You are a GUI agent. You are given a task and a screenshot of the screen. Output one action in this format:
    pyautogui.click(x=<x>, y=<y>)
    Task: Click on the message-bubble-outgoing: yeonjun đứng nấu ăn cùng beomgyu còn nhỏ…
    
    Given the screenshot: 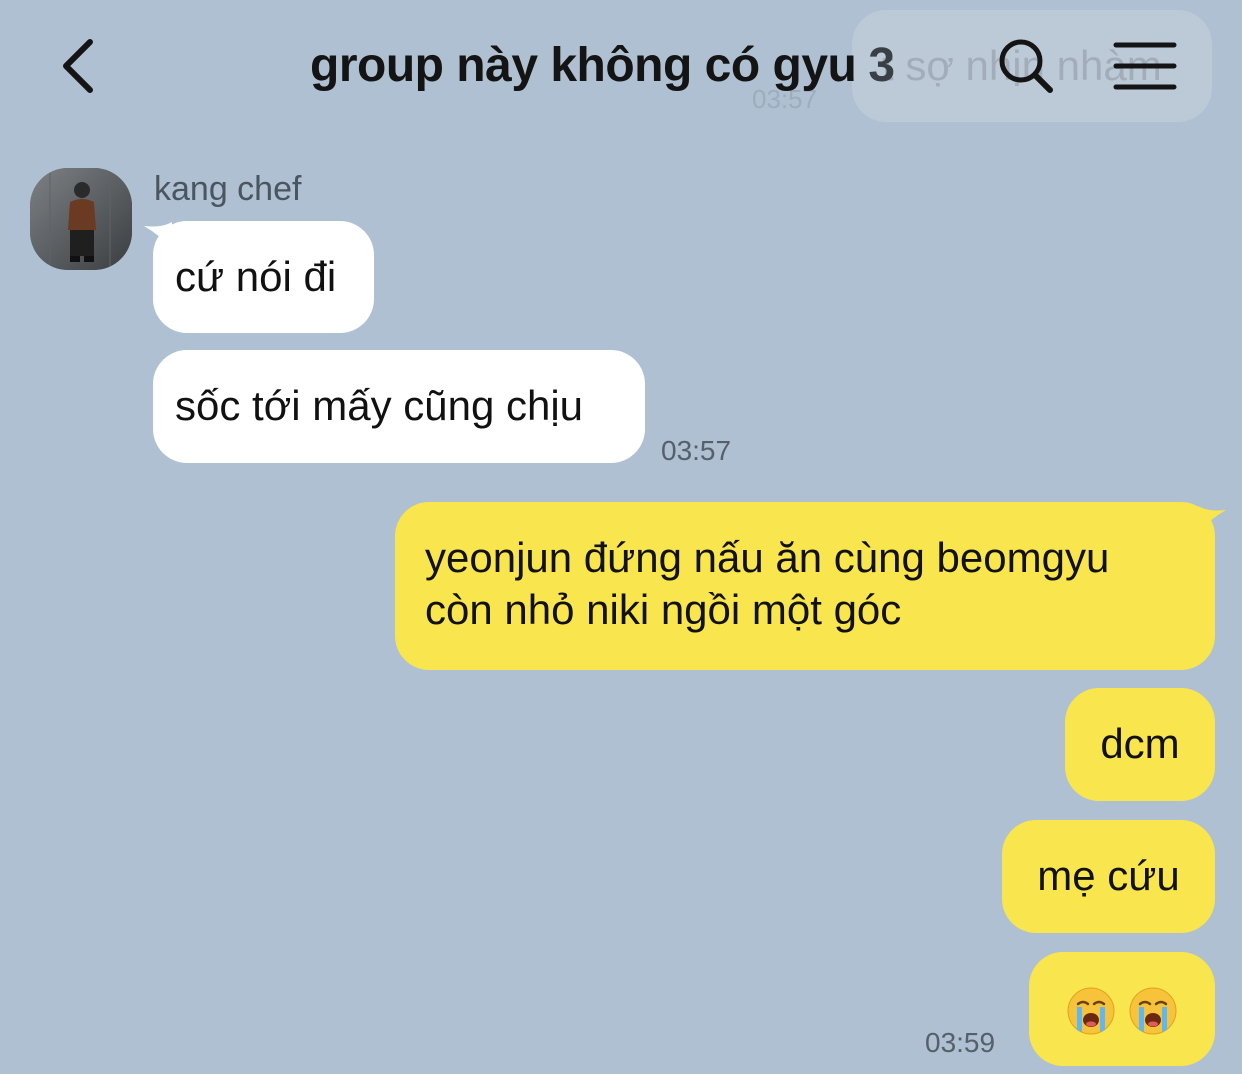 What is the action you would take?
    pyautogui.click(x=805, y=586)
    